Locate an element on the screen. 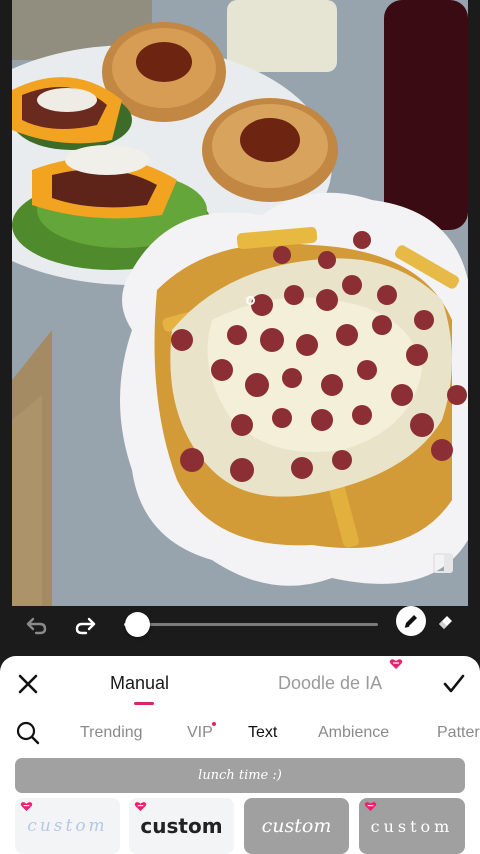 The height and width of the screenshot is (854, 480). brush-cursor is located at coordinates (250, 300).